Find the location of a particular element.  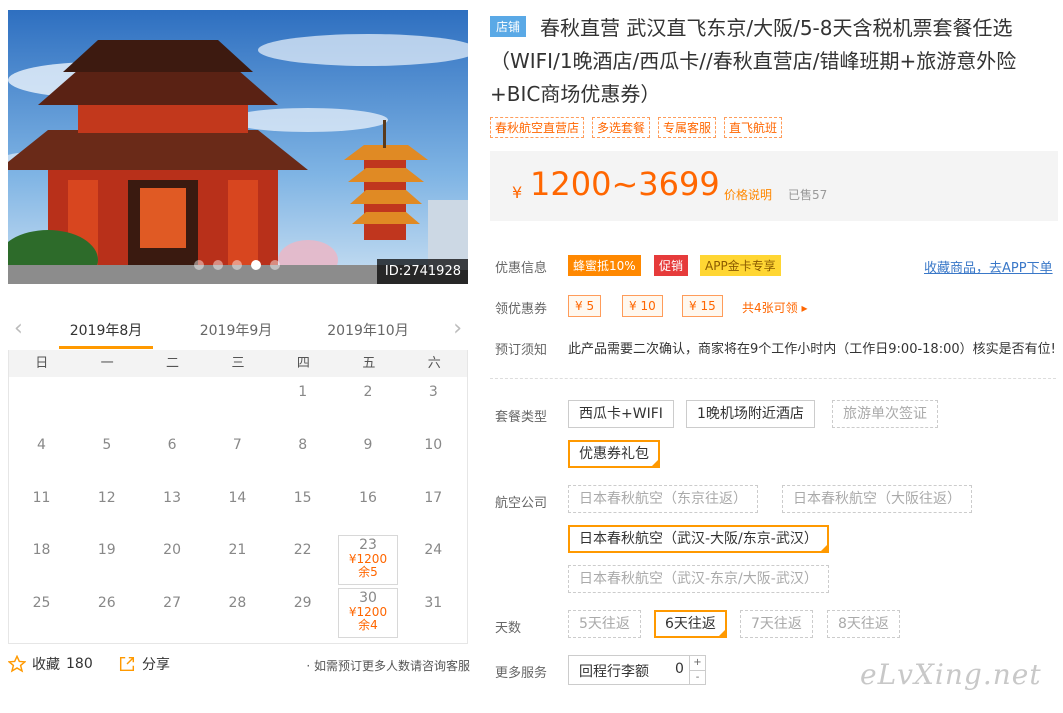

price-explain-link: 价格说明 is located at coordinates (748, 194).